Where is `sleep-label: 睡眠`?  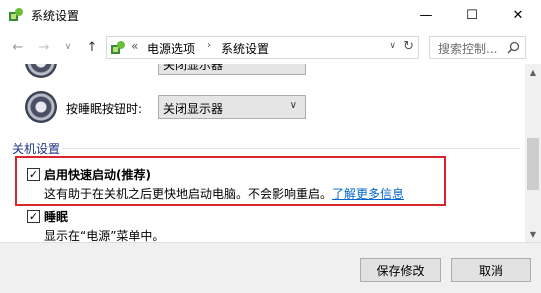
sleep-label: 睡眠 is located at coordinates (56, 216).